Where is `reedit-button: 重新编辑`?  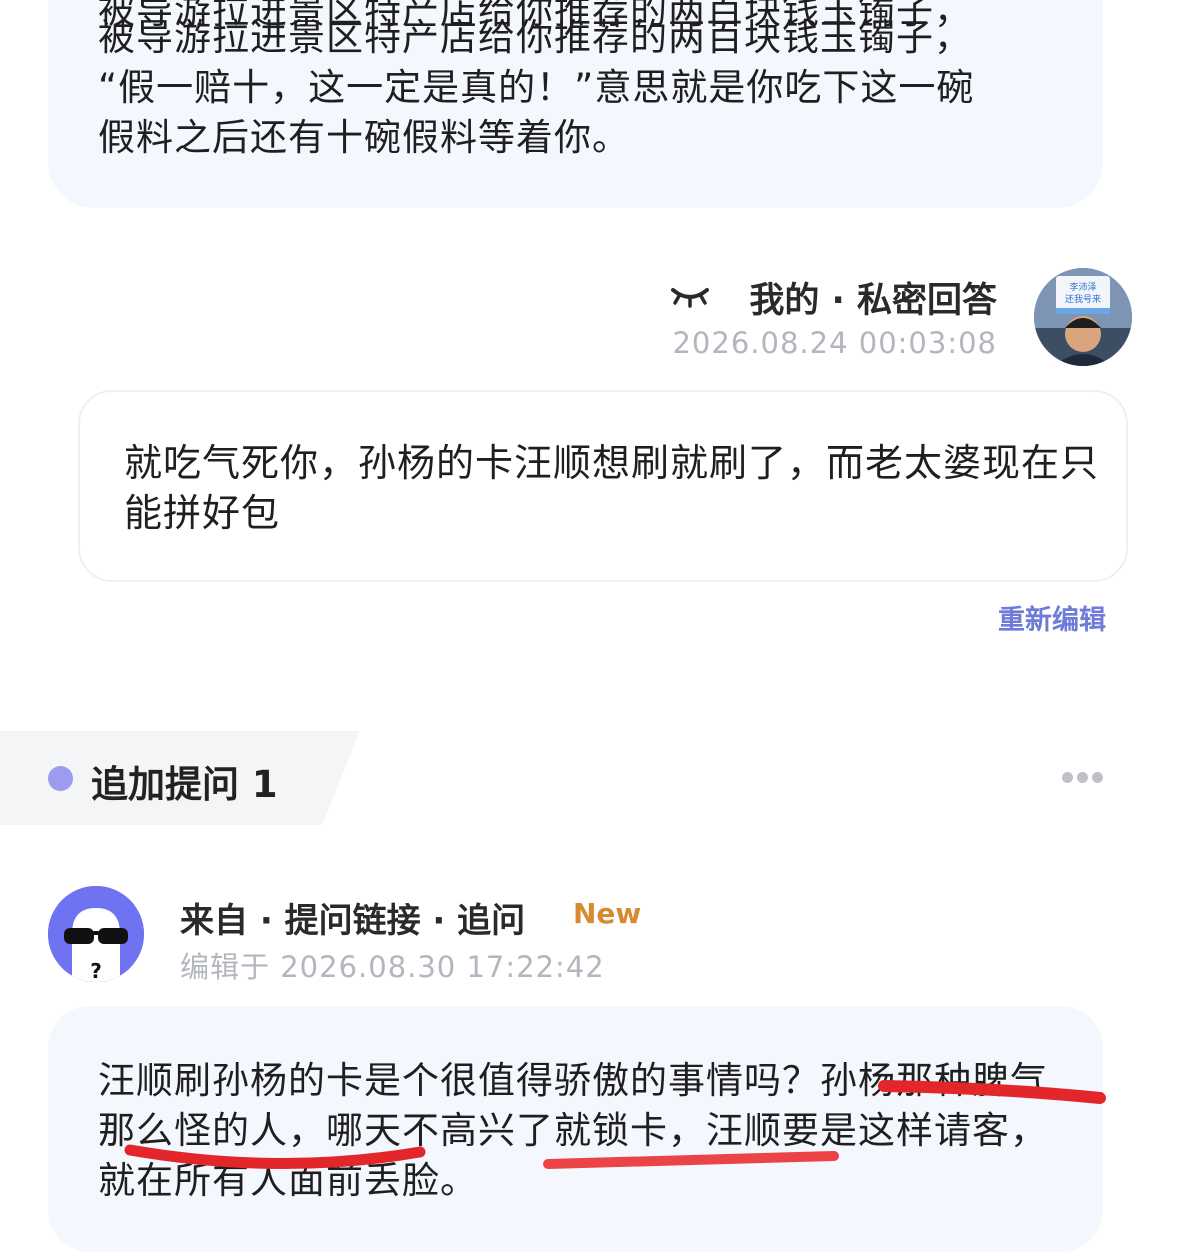 reedit-button: 重新编辑 is located at coordinates (1052, 617).